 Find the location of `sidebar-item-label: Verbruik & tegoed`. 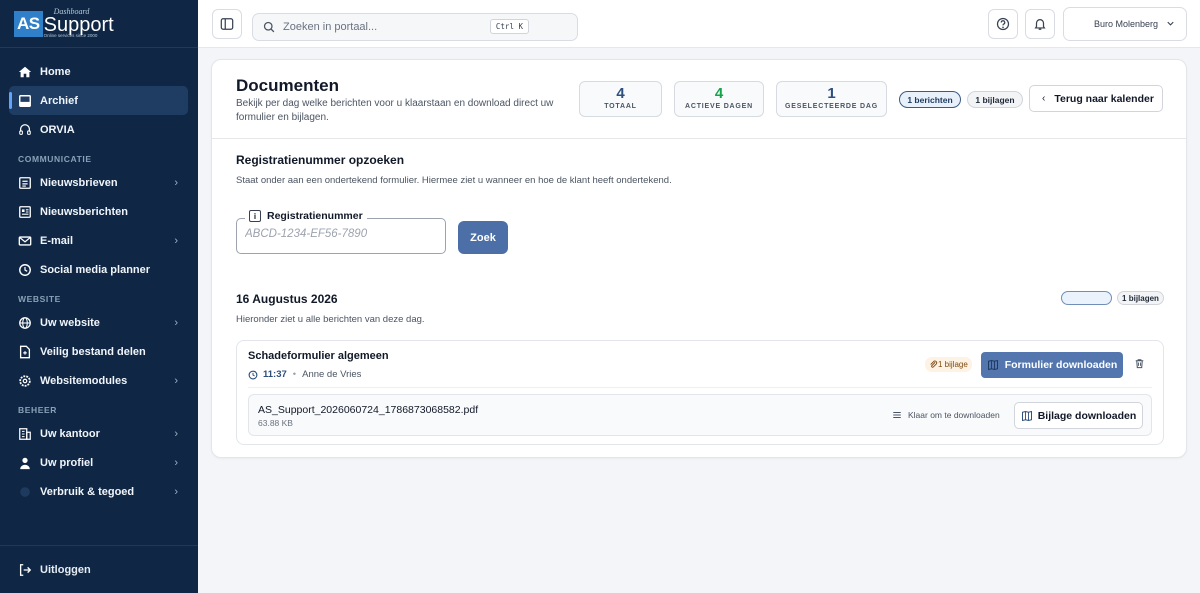

sidebar-item-label: Verbruik & tegoed is located at coordinates (87, 491).